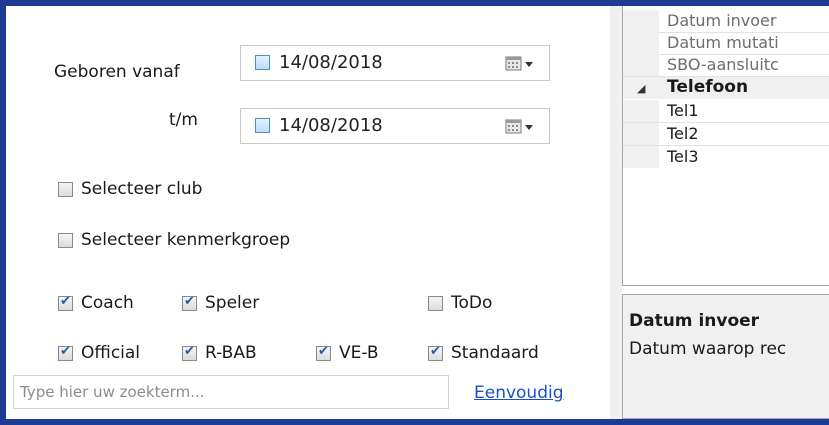  Describe the element at coordinates (183, 120) in the screenshot. I see `until-label: t/m` at that location.